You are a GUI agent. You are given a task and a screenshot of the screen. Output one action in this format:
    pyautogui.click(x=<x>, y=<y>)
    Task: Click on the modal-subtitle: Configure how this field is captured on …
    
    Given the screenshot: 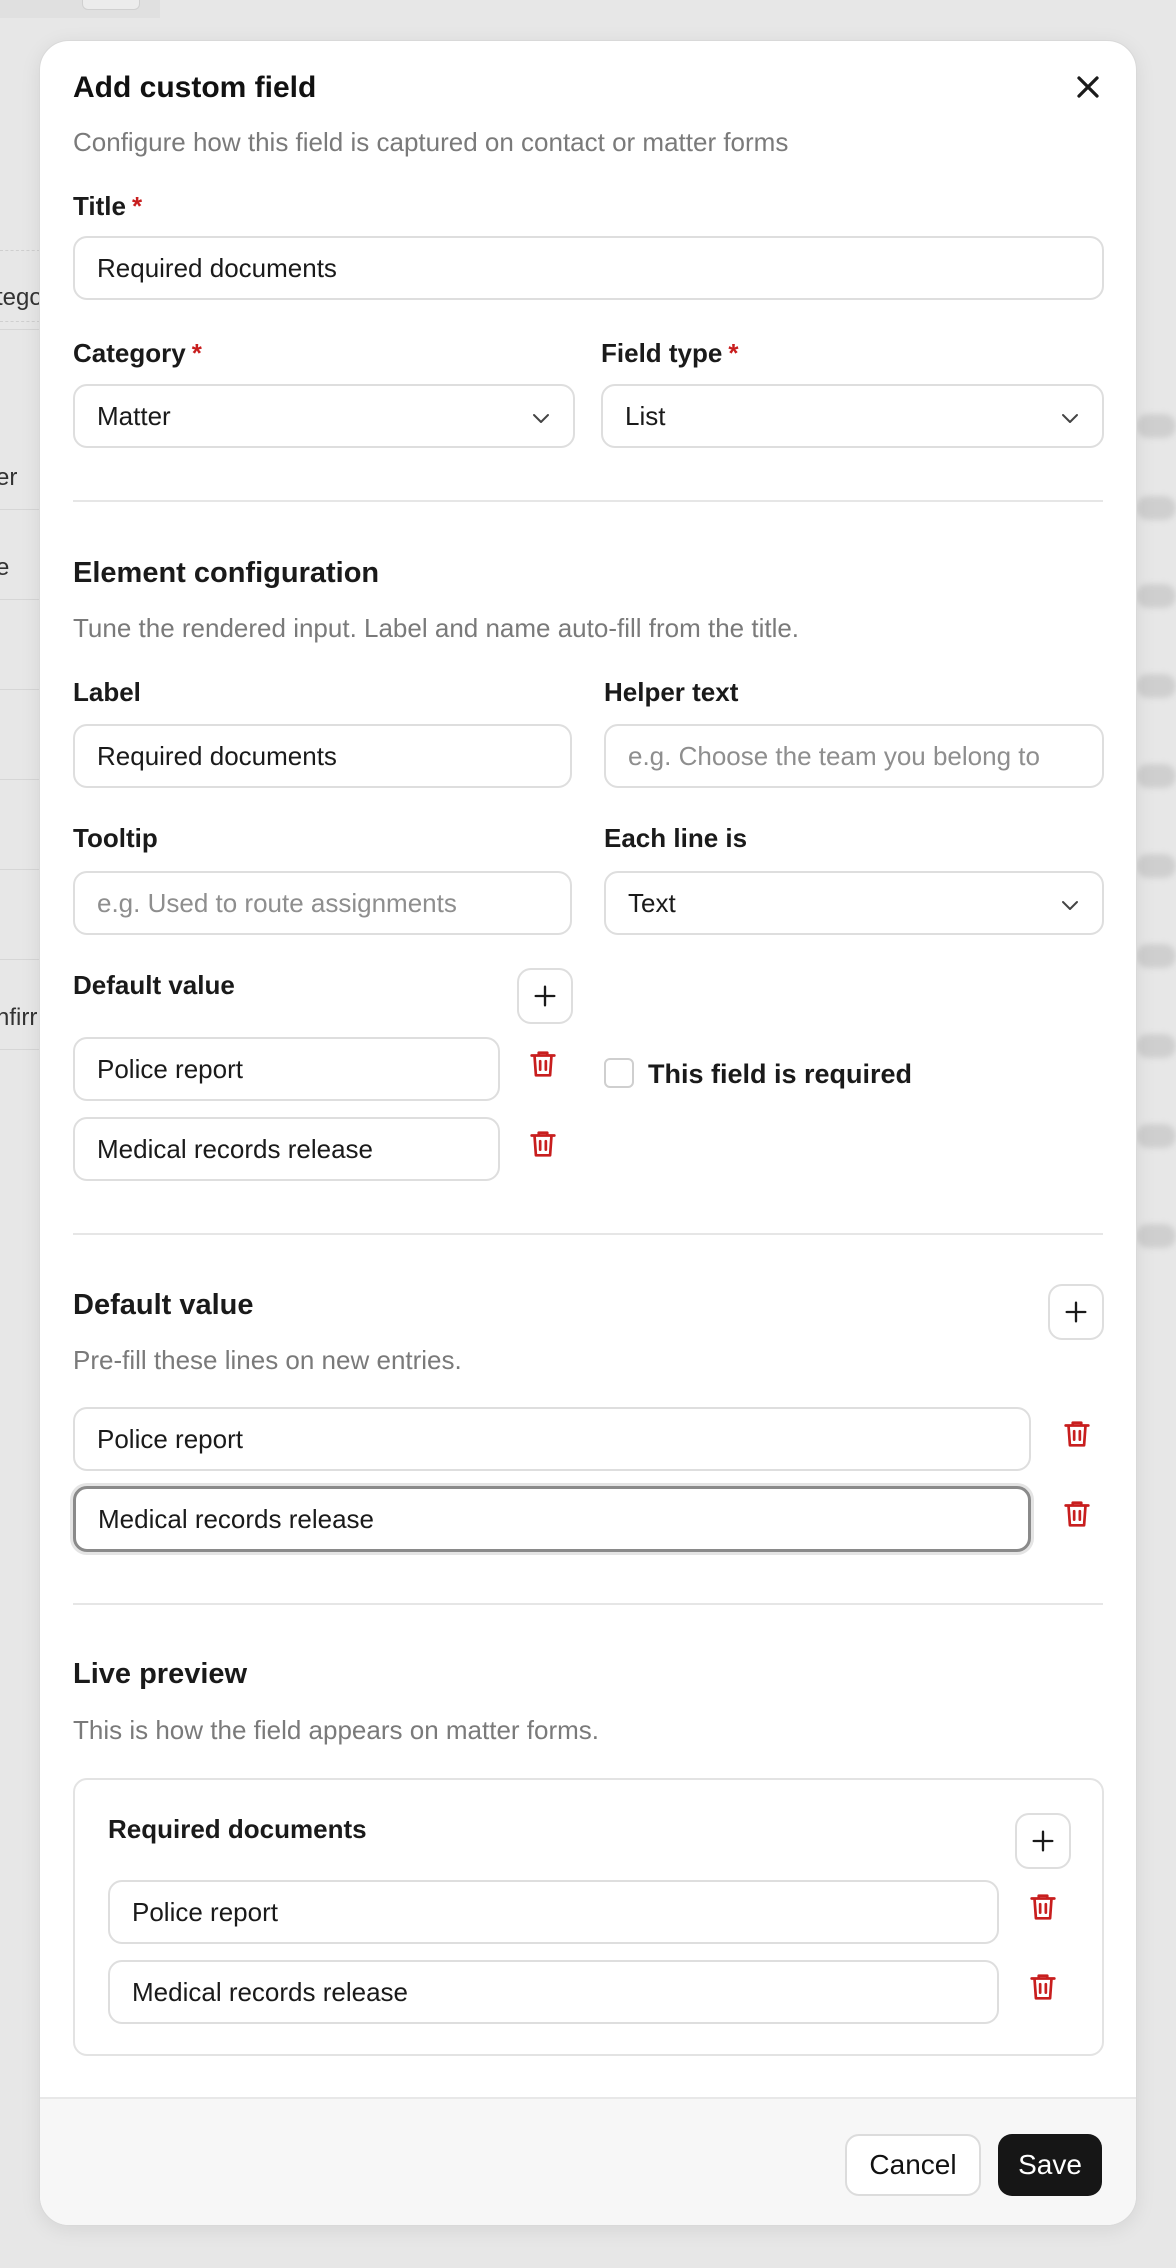 What is the action you would take?
    pyautogui.click(x=431, y=142)
    